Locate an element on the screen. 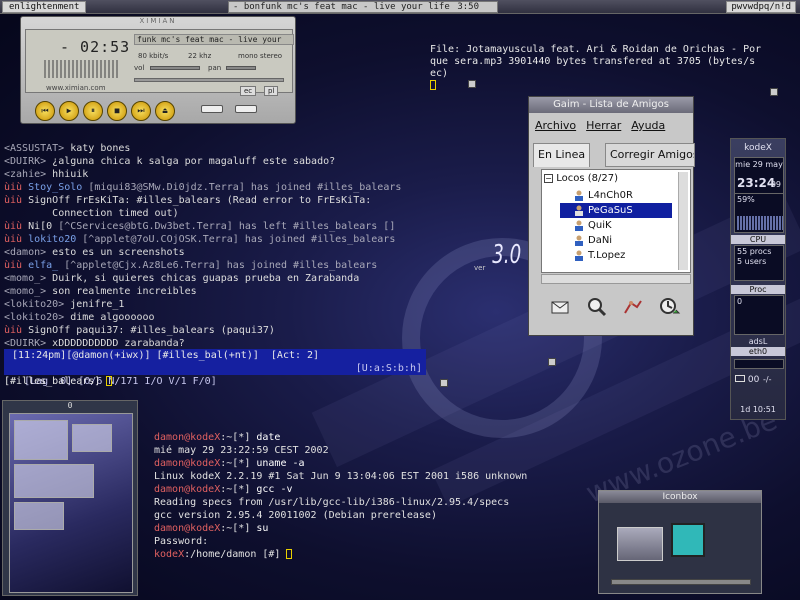 This screenshot has width=800, height=600. repeat-toggle is located at coordinates (246, 109).